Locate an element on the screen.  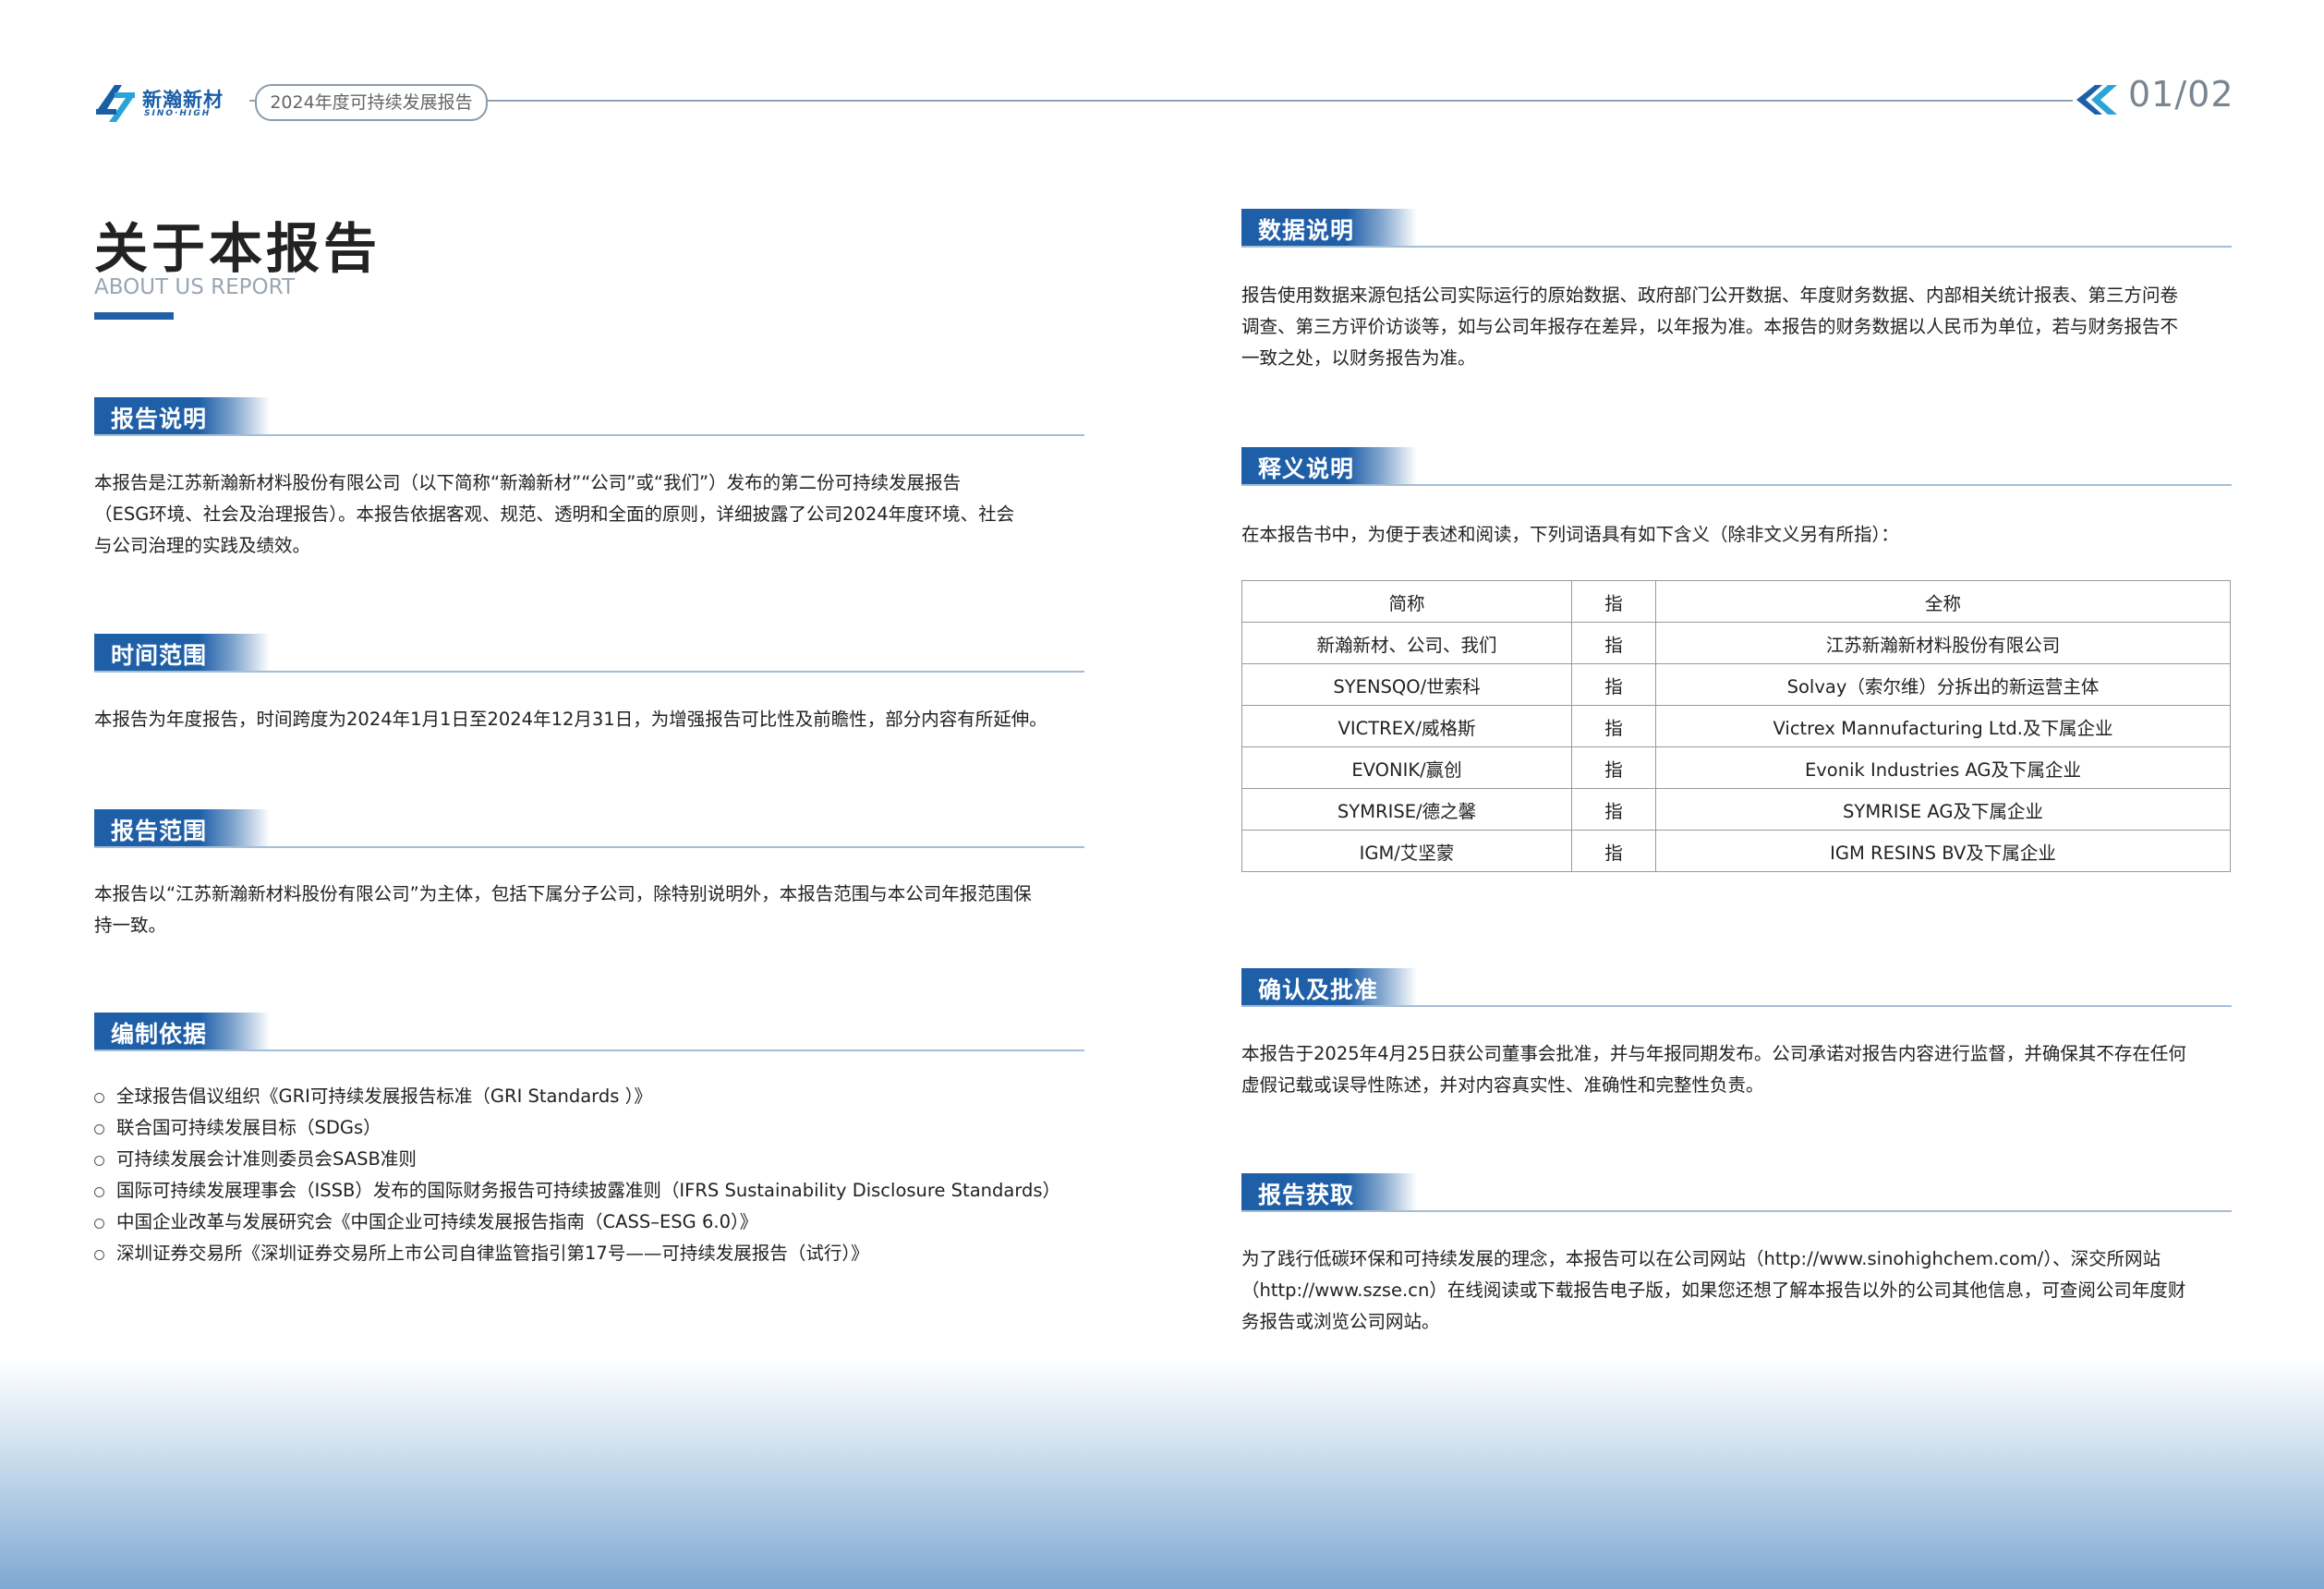
bottom-gradient-band is located at coordinates (1162, 1473).